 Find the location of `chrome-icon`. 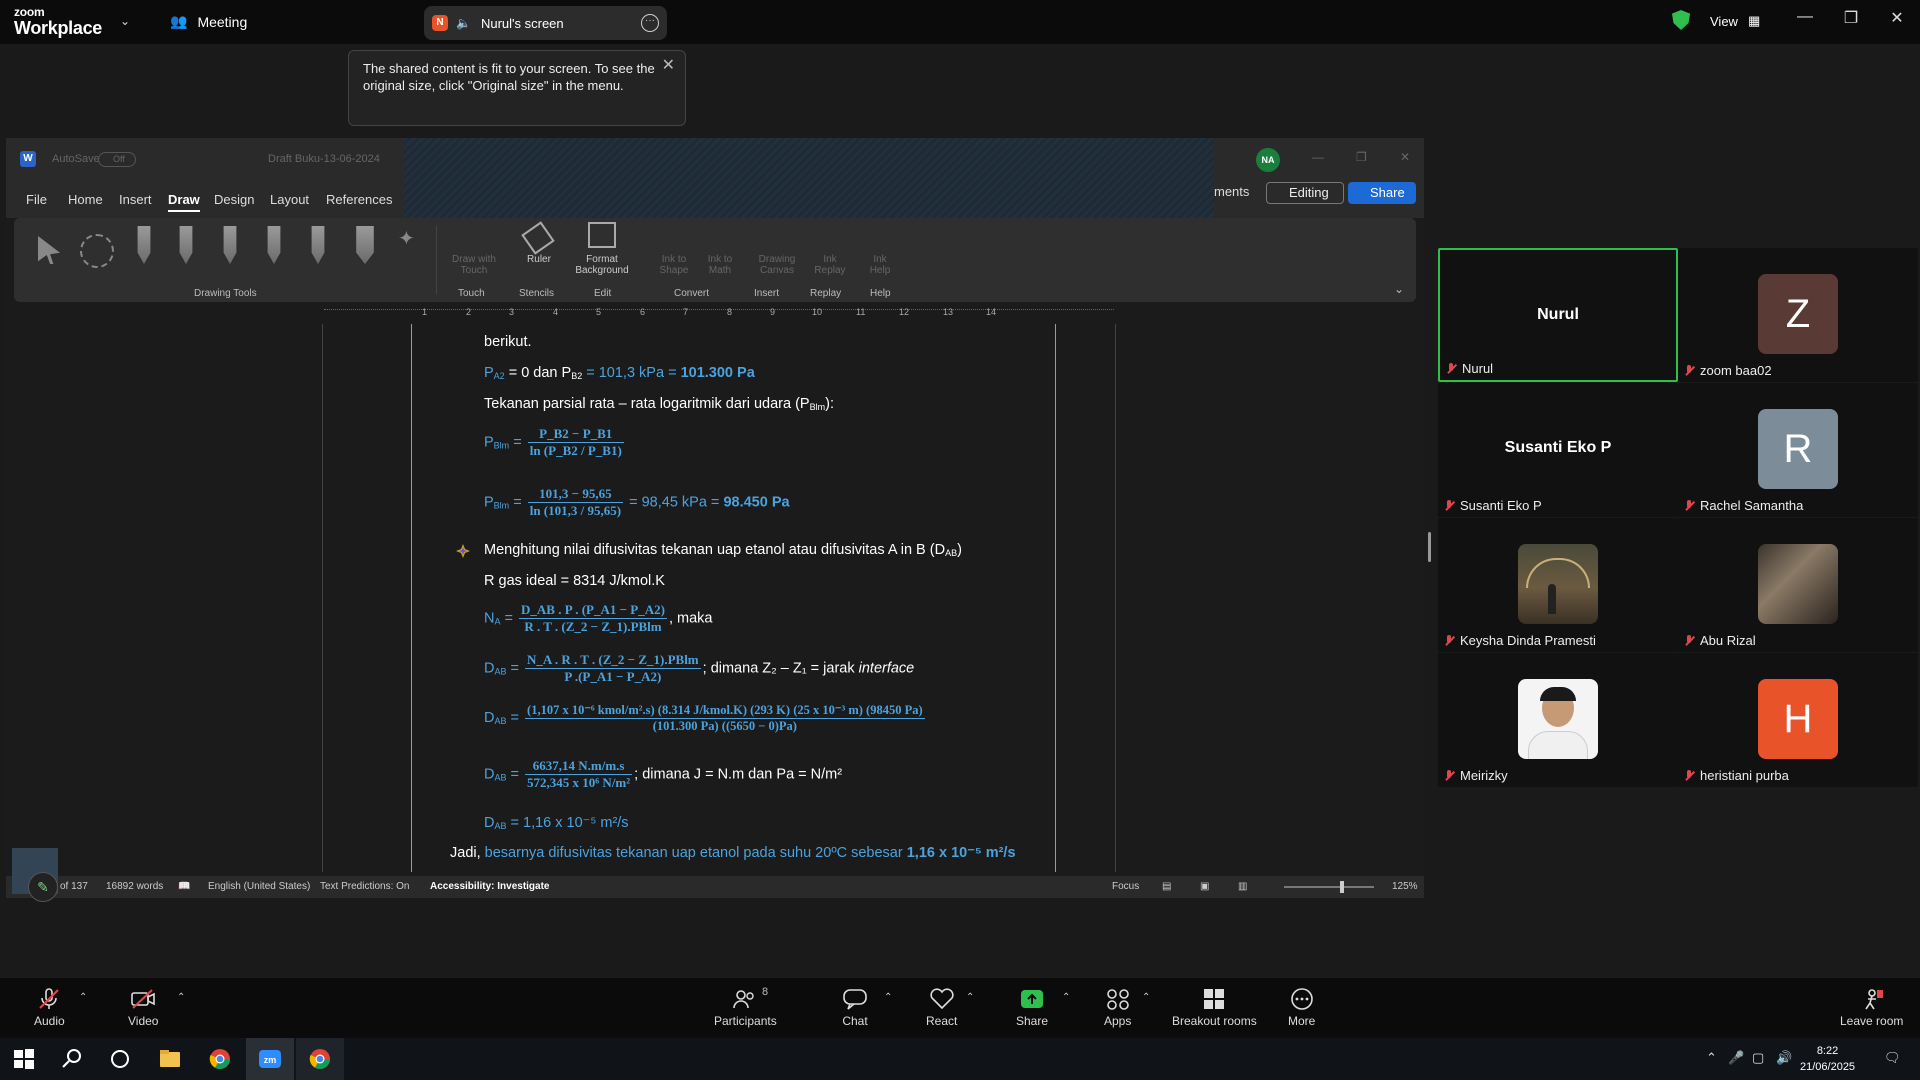

chrome-icon is located at coordinates (220, 1059).